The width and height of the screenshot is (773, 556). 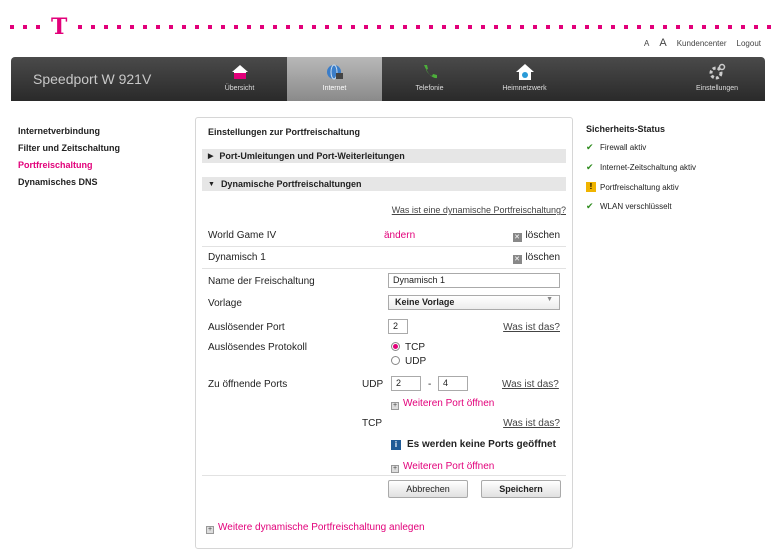 What do you see at coordinates (225, 303) in the screenshot?
I see `template-label: Vorlage` at bounding box center [225, 303].